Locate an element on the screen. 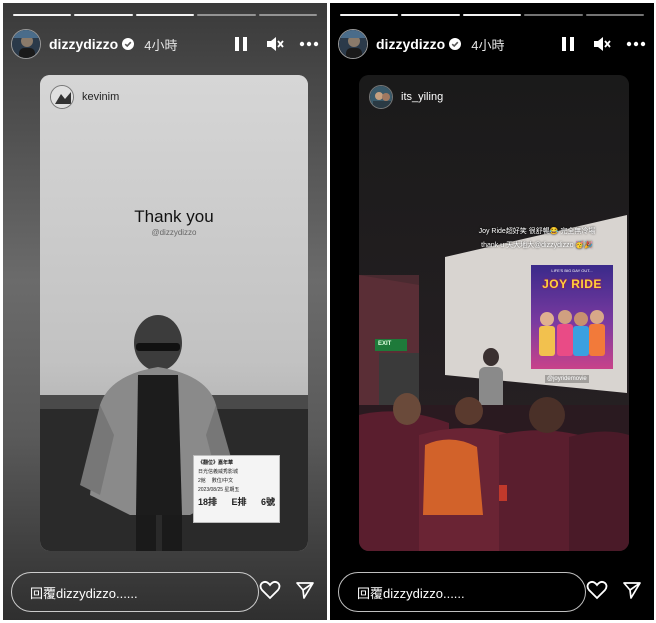 The image size is (656, 623). ticket-col: E排 is located at coordinates (239, 502).